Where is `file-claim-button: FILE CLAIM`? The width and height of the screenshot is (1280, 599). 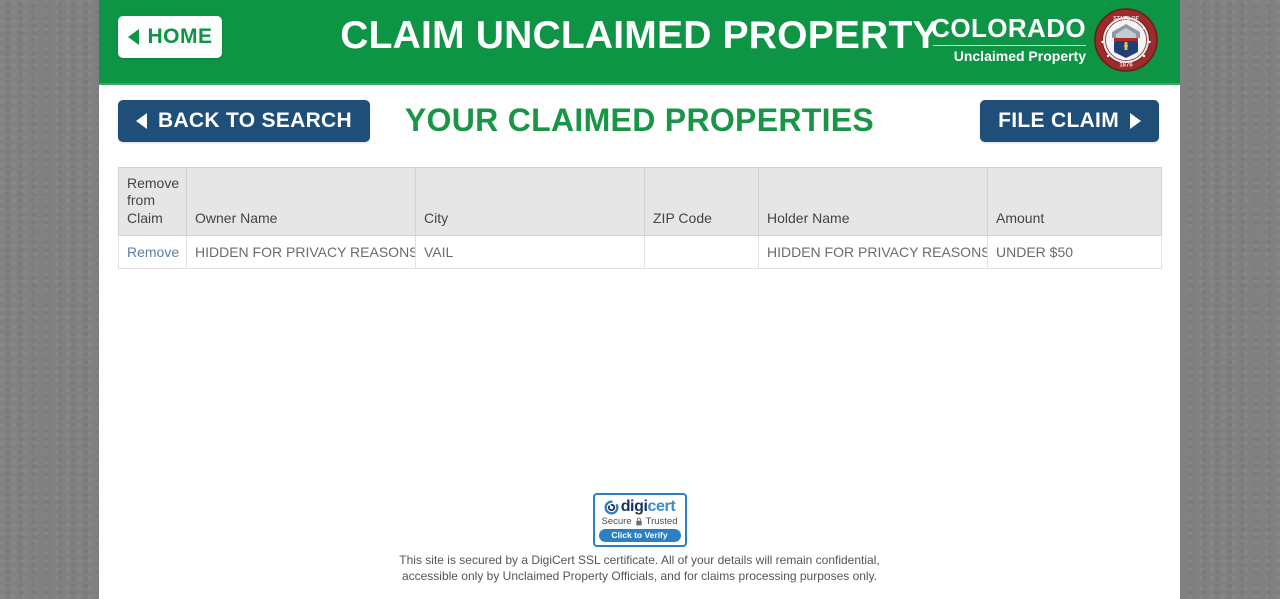
file-claim-button: FILE CLAIM is located at coordinates (1069, 121).